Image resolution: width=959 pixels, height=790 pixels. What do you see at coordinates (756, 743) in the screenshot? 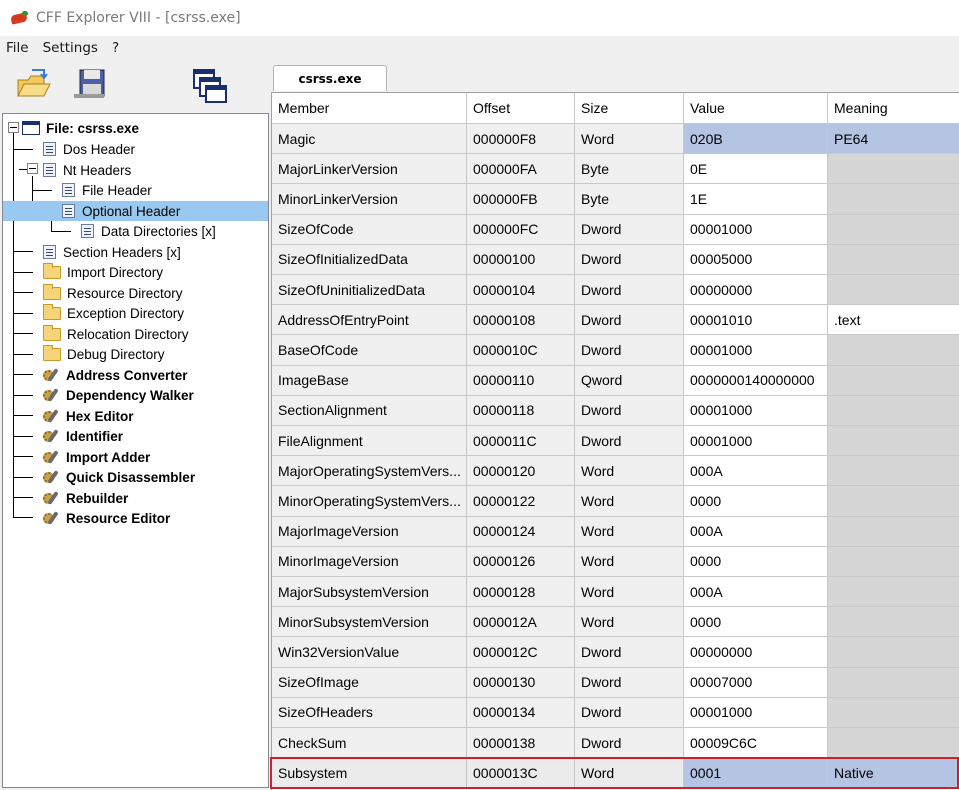
I see `value-cell: 00009C6C` at bounding box center [756, 743].